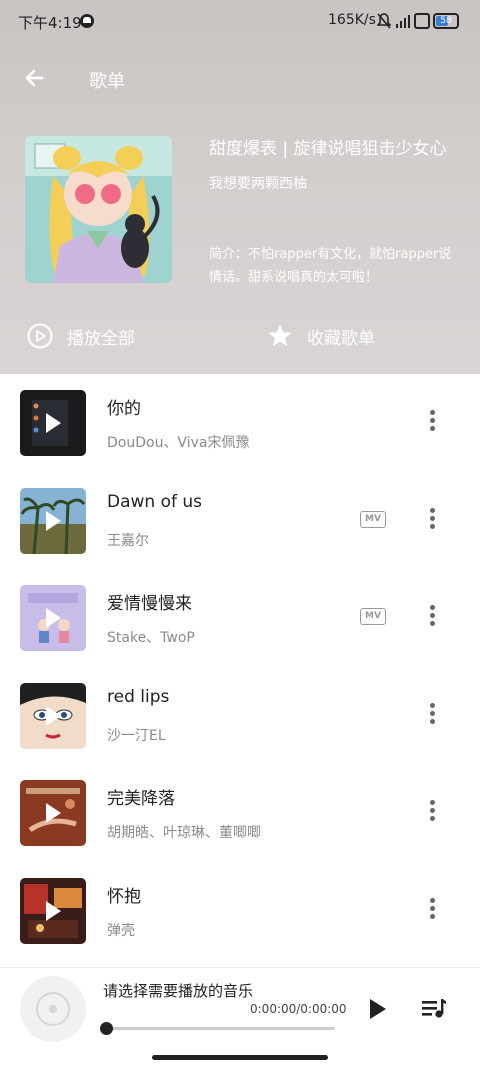 This screenshot has height=1067, width=480. Describe the element at coordinates (184, 833) in the screenshot. I see `song-artist: 胡期皓、叶琼琳、董唧唧` at that location.